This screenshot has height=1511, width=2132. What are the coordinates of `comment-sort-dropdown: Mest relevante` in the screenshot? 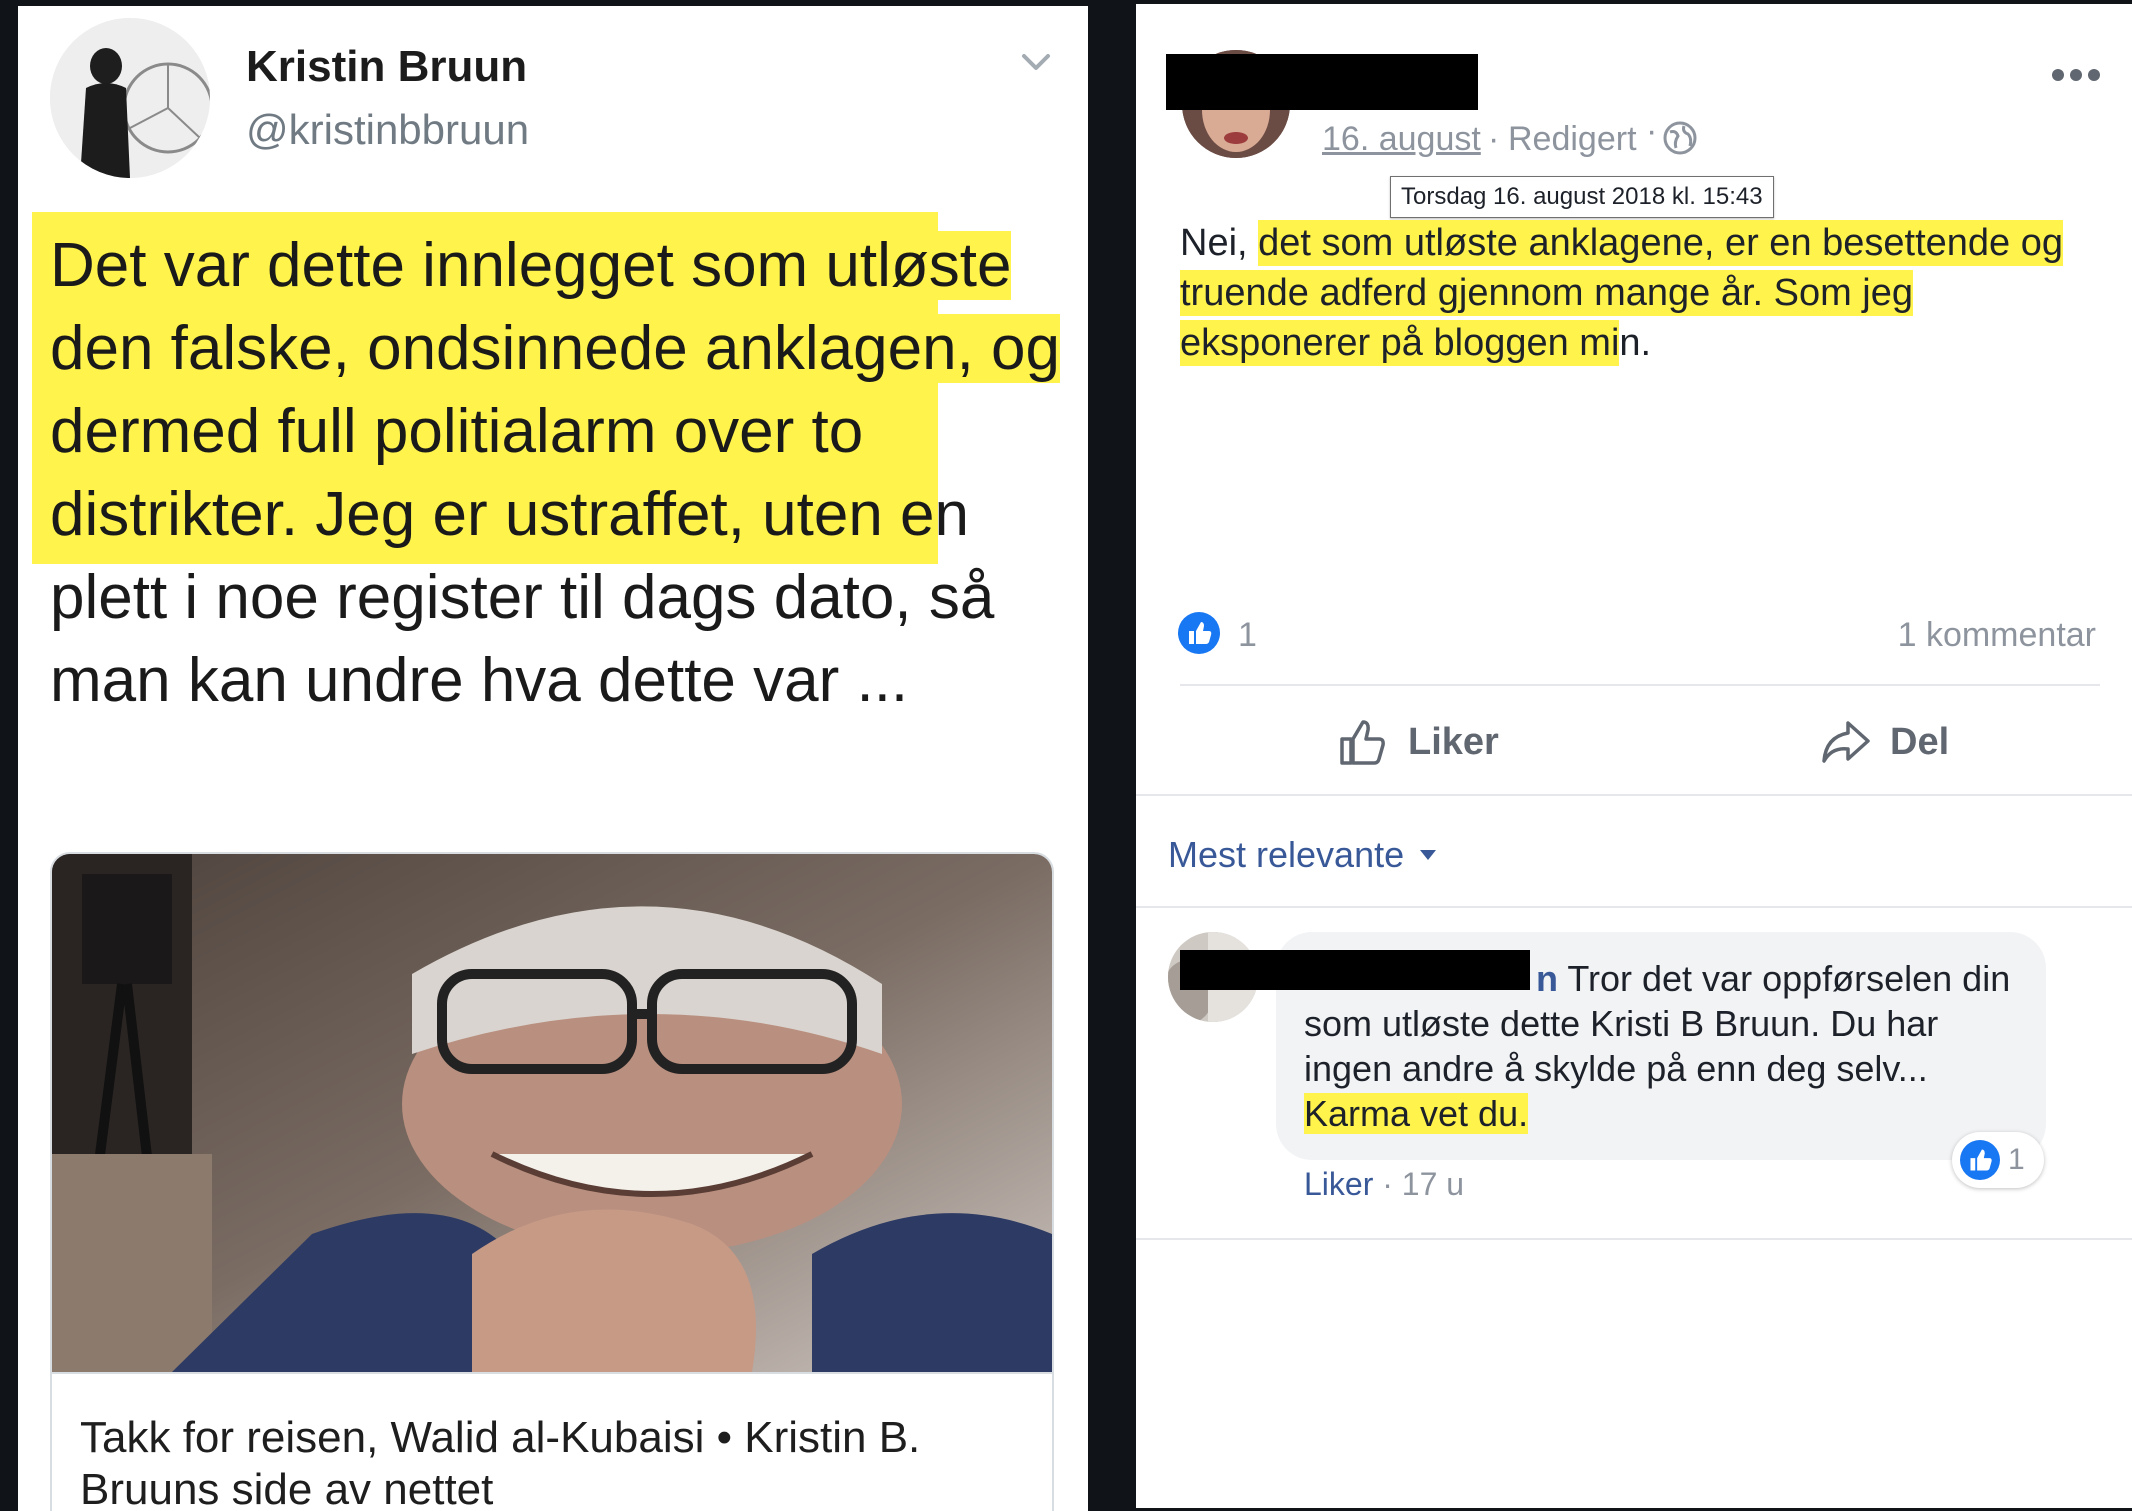 It's located at (1303, 855).